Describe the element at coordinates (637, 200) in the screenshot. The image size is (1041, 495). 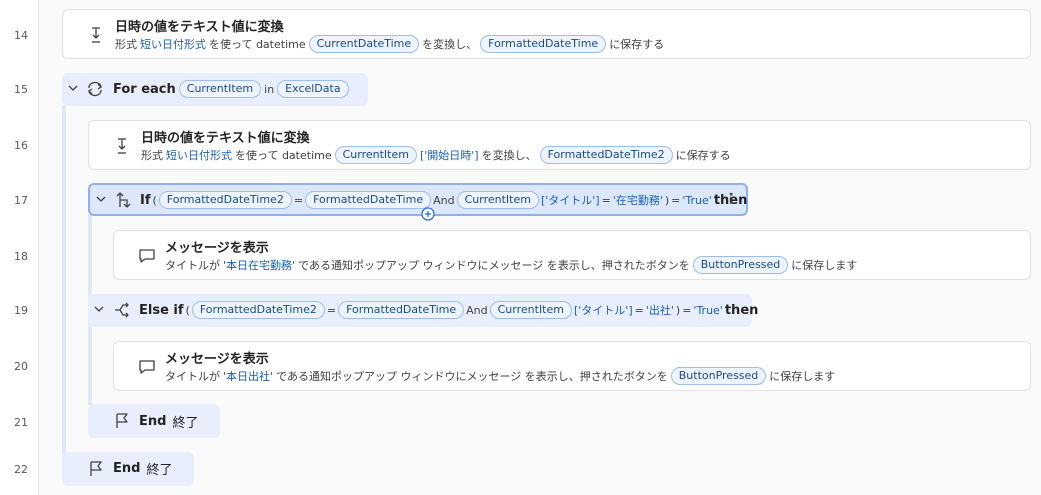
I see `string-literal: '在宅勤務'` at that location.